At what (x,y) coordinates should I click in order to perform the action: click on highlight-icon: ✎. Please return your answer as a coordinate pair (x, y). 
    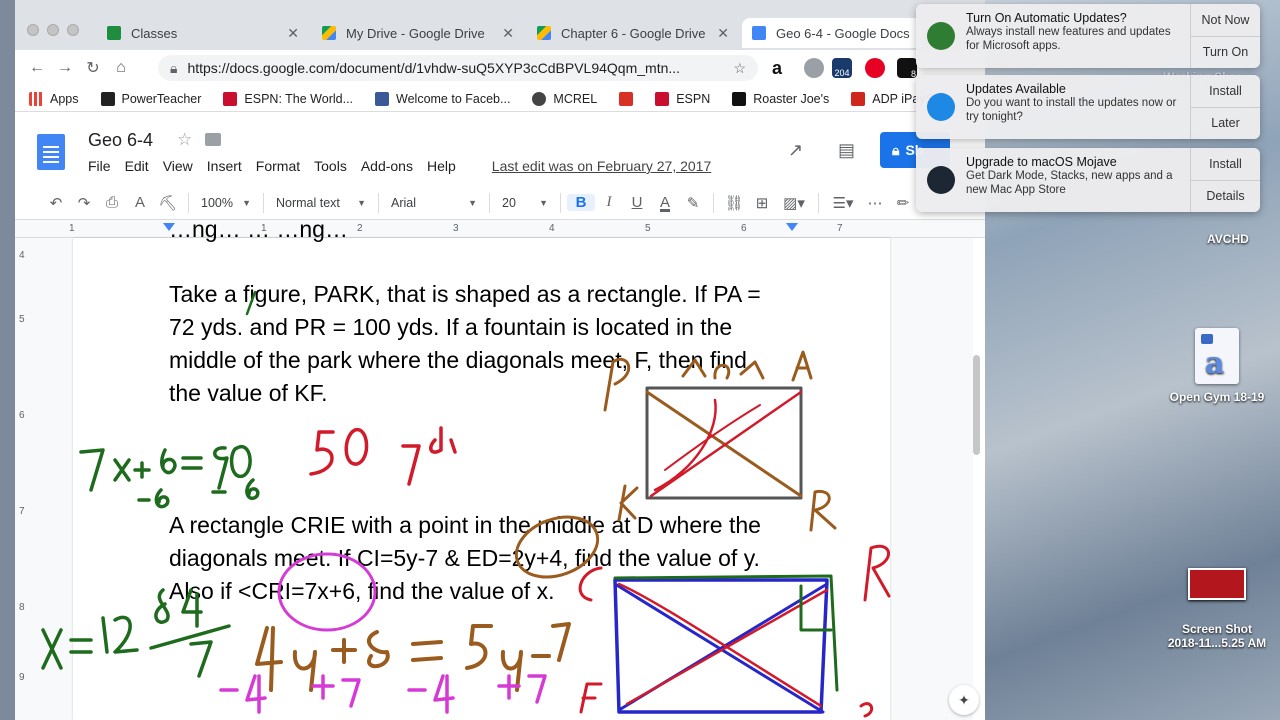
    Looking at the image, I should click on (693, 203).